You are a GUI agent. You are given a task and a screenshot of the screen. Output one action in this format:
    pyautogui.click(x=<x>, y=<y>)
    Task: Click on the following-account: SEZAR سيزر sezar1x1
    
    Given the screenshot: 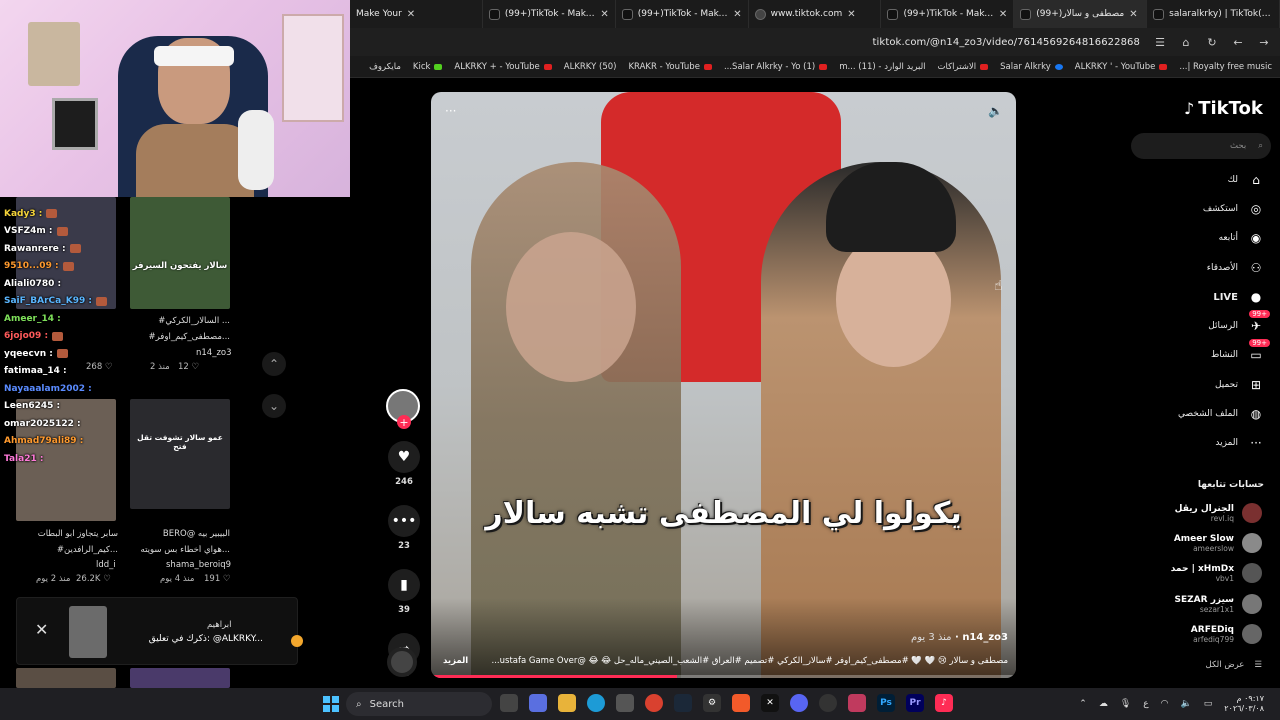 What is the action you would take?
    pyautogui.click(x=1218, y=604)
    